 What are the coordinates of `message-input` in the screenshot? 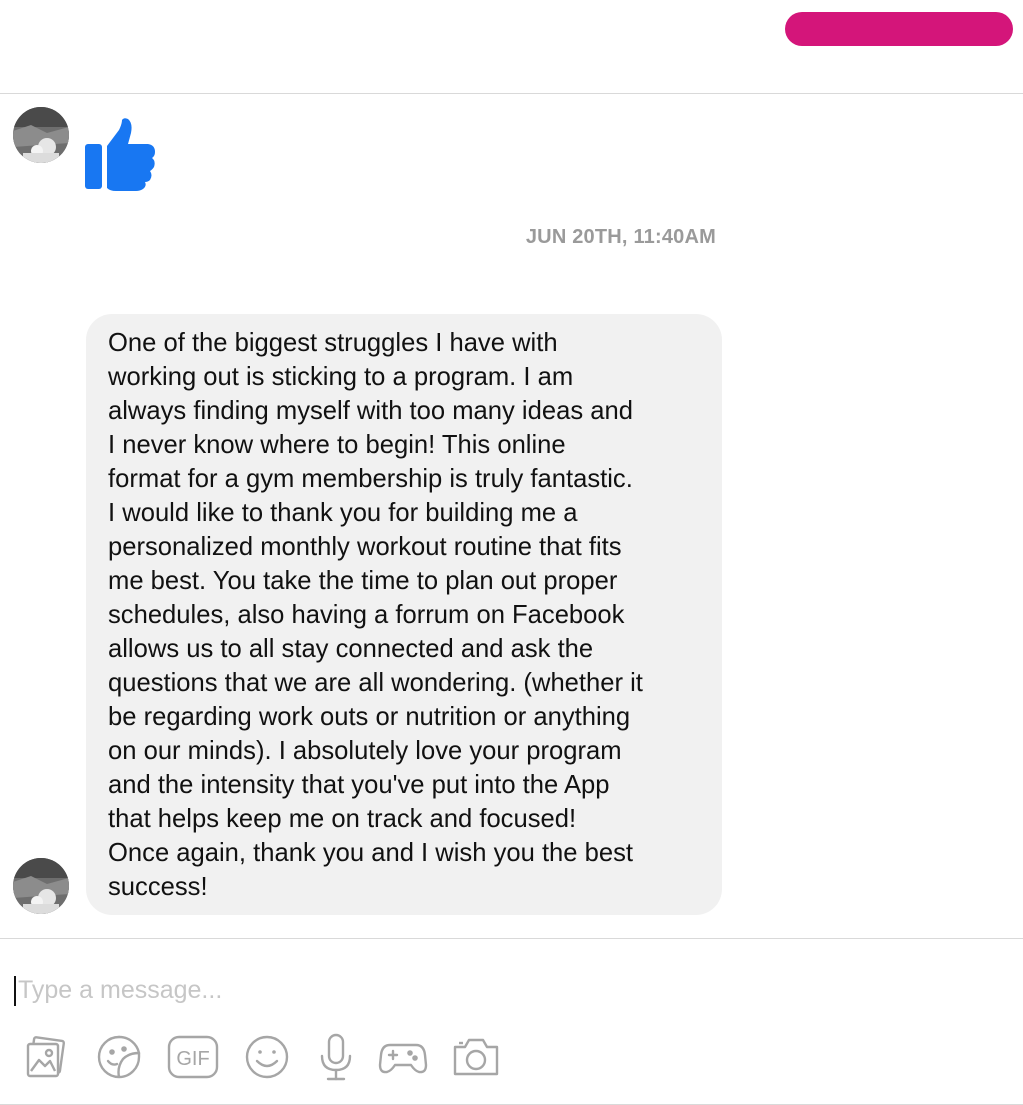 It's located at (468, 990).